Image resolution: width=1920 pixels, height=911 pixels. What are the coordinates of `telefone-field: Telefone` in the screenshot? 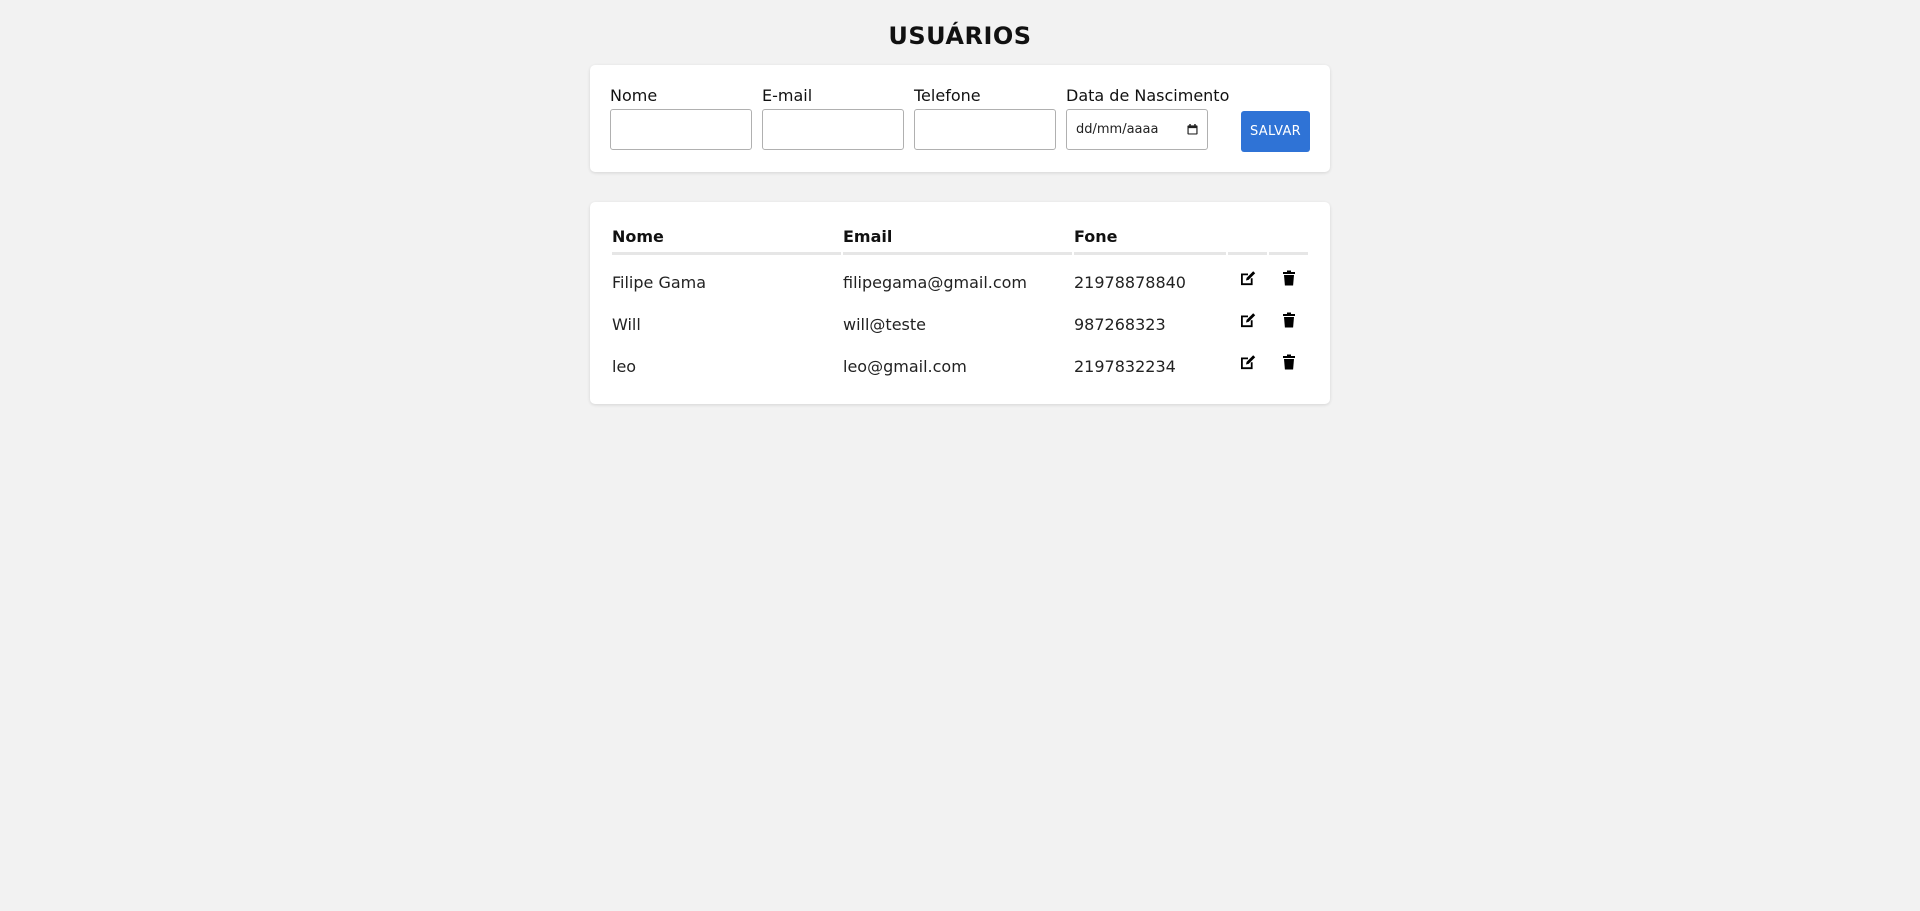 It's located at (985, 118).